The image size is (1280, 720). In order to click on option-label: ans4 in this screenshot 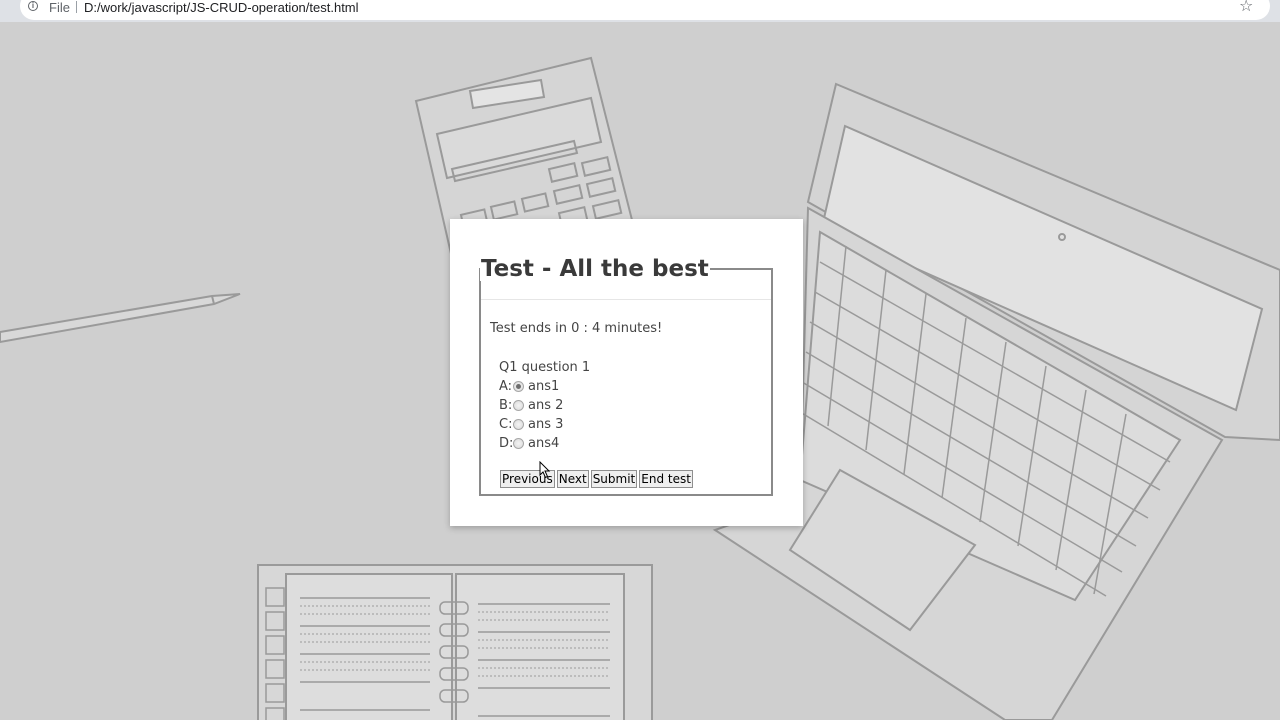, I will do `click(544, 443)`.